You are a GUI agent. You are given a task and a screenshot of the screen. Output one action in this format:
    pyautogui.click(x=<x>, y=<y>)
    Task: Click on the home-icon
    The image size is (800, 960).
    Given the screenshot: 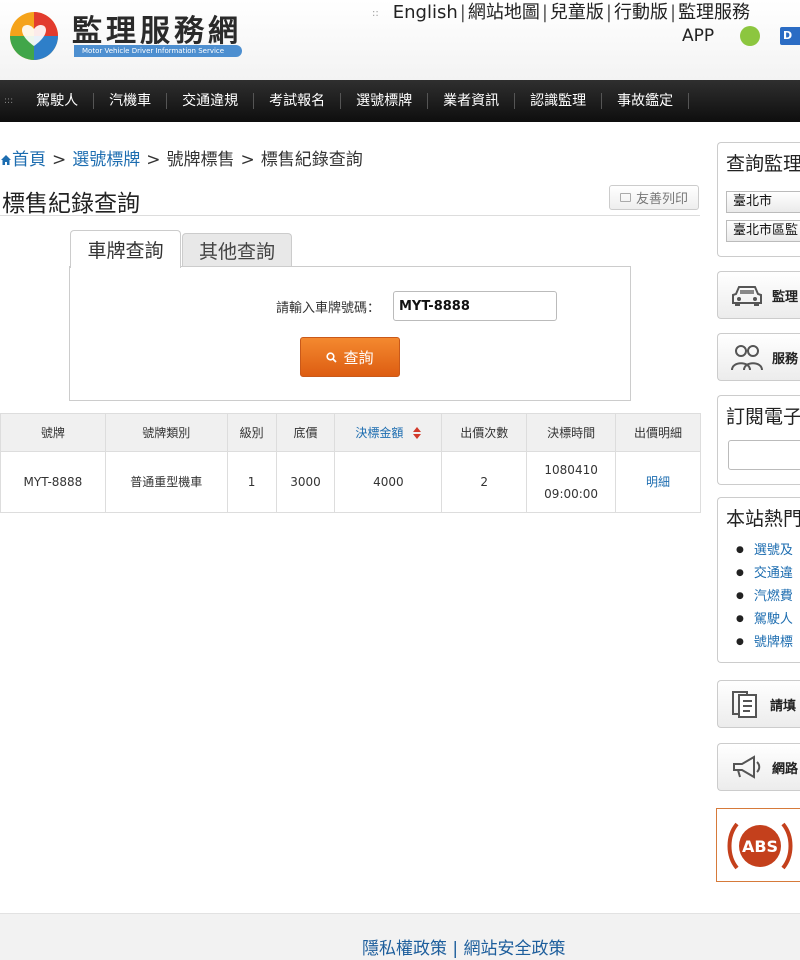 What is the action you would take?
    pyautogui.click(x=6, y=160)
    